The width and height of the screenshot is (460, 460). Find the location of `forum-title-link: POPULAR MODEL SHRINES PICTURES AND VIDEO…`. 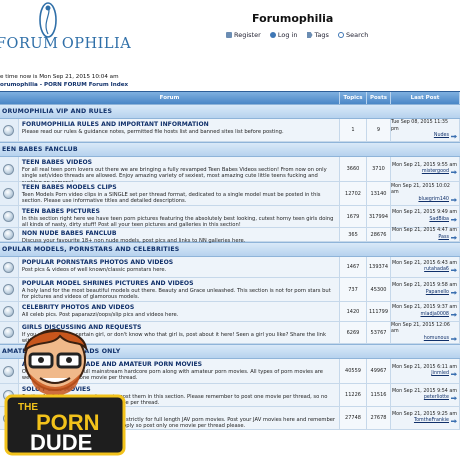

forum-title-link: POPULAR MODEL SHRINES PICTURES AND VIDEO… is located at coordinates (179, 284).